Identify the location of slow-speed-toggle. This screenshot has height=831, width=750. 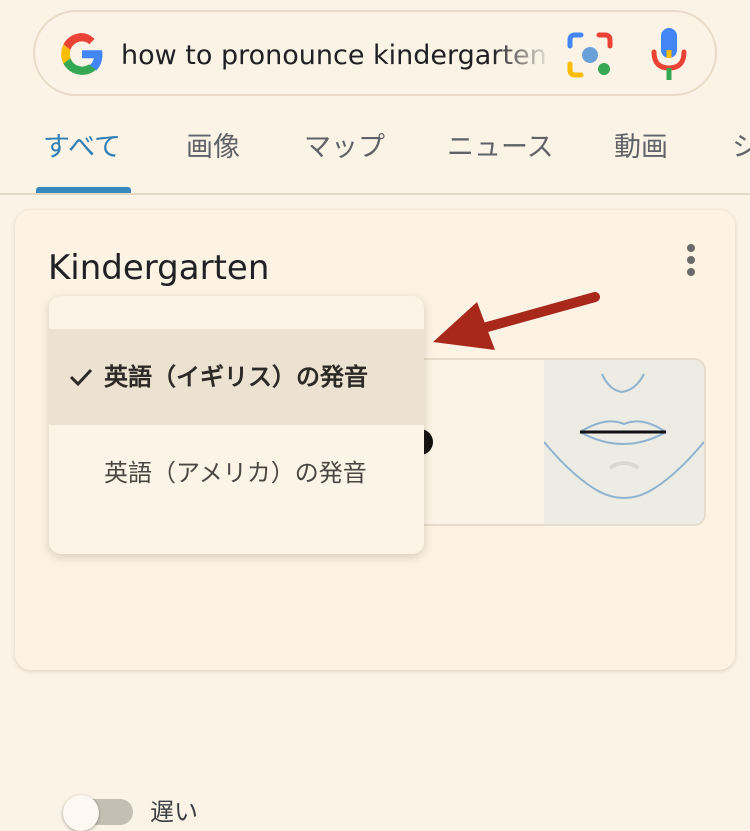
(99, 813).